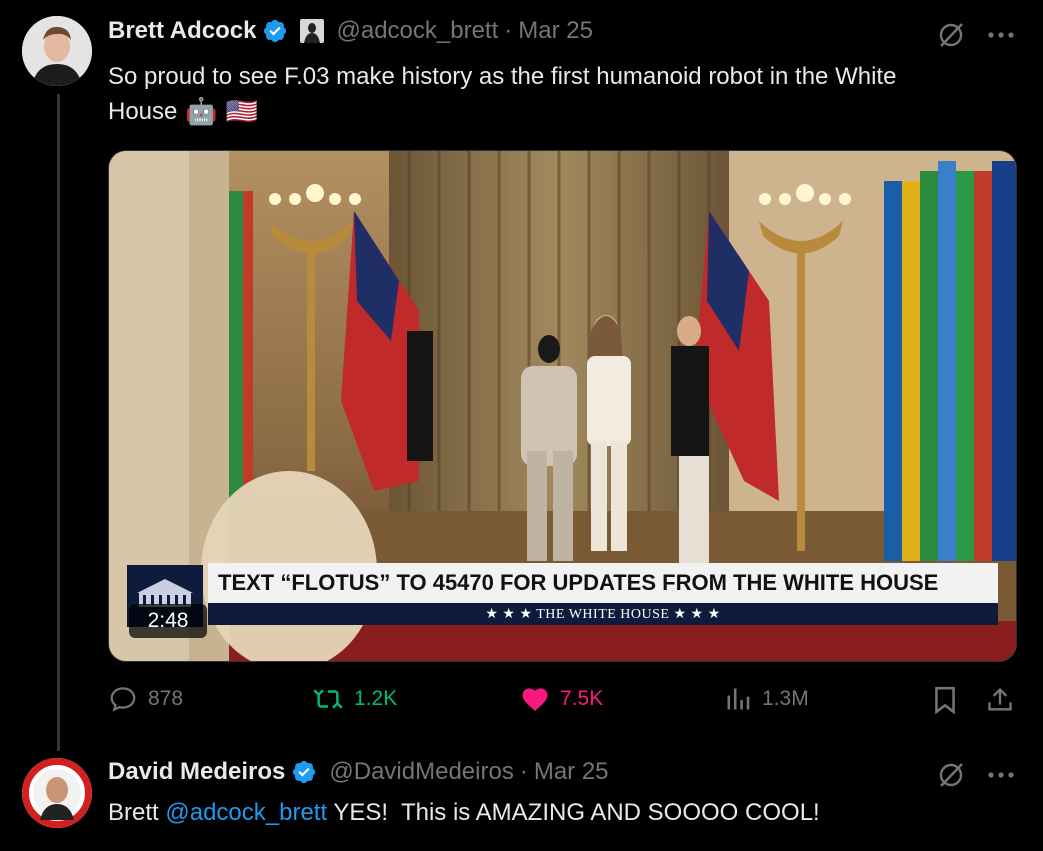 The height and width of the screenshot is (851, 1043). I want to click on repost-icon, so click(328, 699).